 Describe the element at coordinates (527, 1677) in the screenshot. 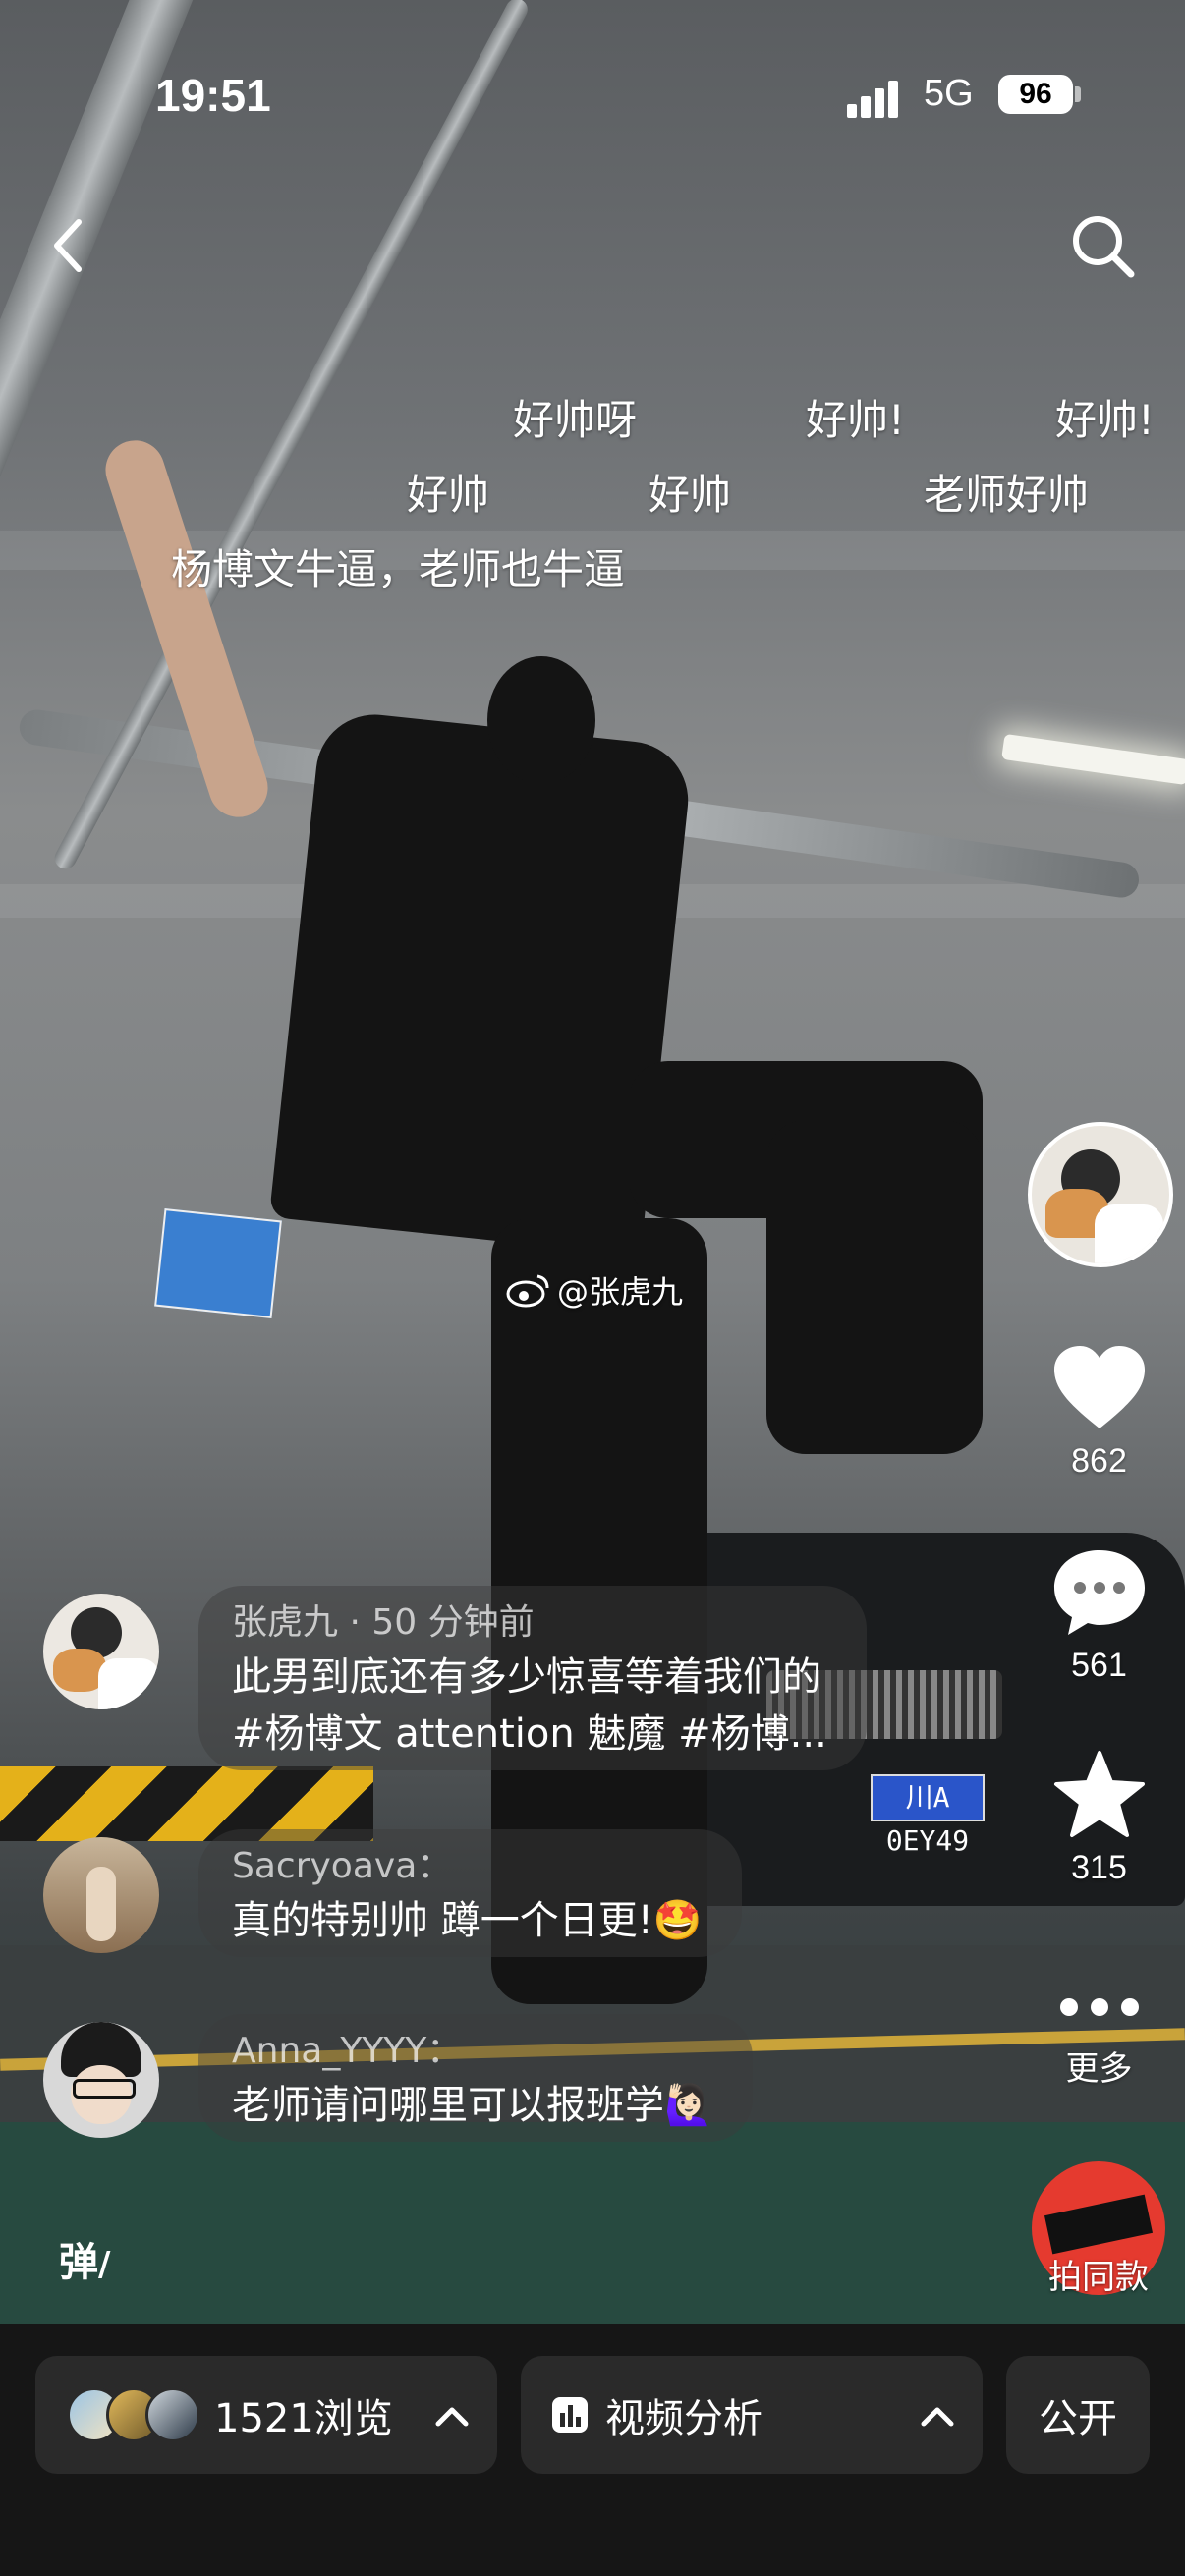

I see `comment-text: 此男到底还有多少惊喜等着我们的` at that location.